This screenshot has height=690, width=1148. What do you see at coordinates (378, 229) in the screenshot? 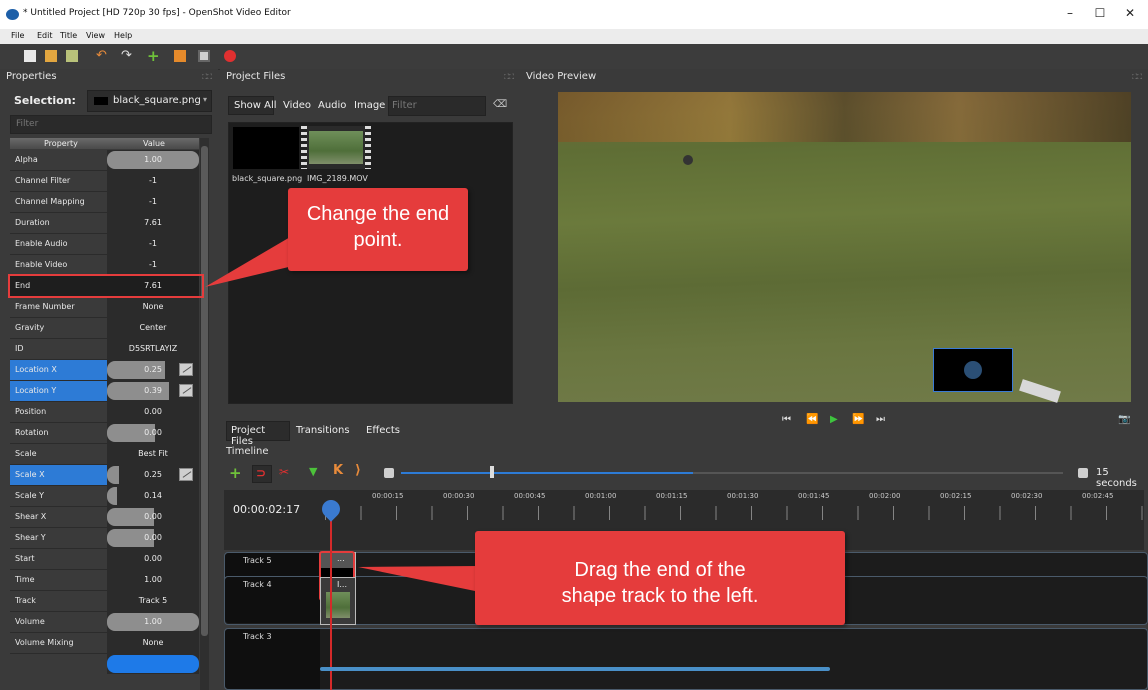
I see `callout-end-point: Change the end point.` at bounding box center [378, 229].